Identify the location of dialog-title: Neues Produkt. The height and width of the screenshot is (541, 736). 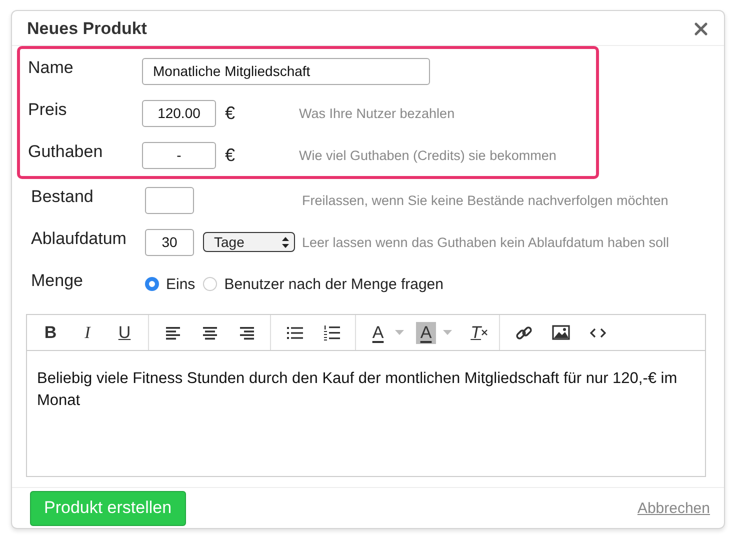
(87, 29).